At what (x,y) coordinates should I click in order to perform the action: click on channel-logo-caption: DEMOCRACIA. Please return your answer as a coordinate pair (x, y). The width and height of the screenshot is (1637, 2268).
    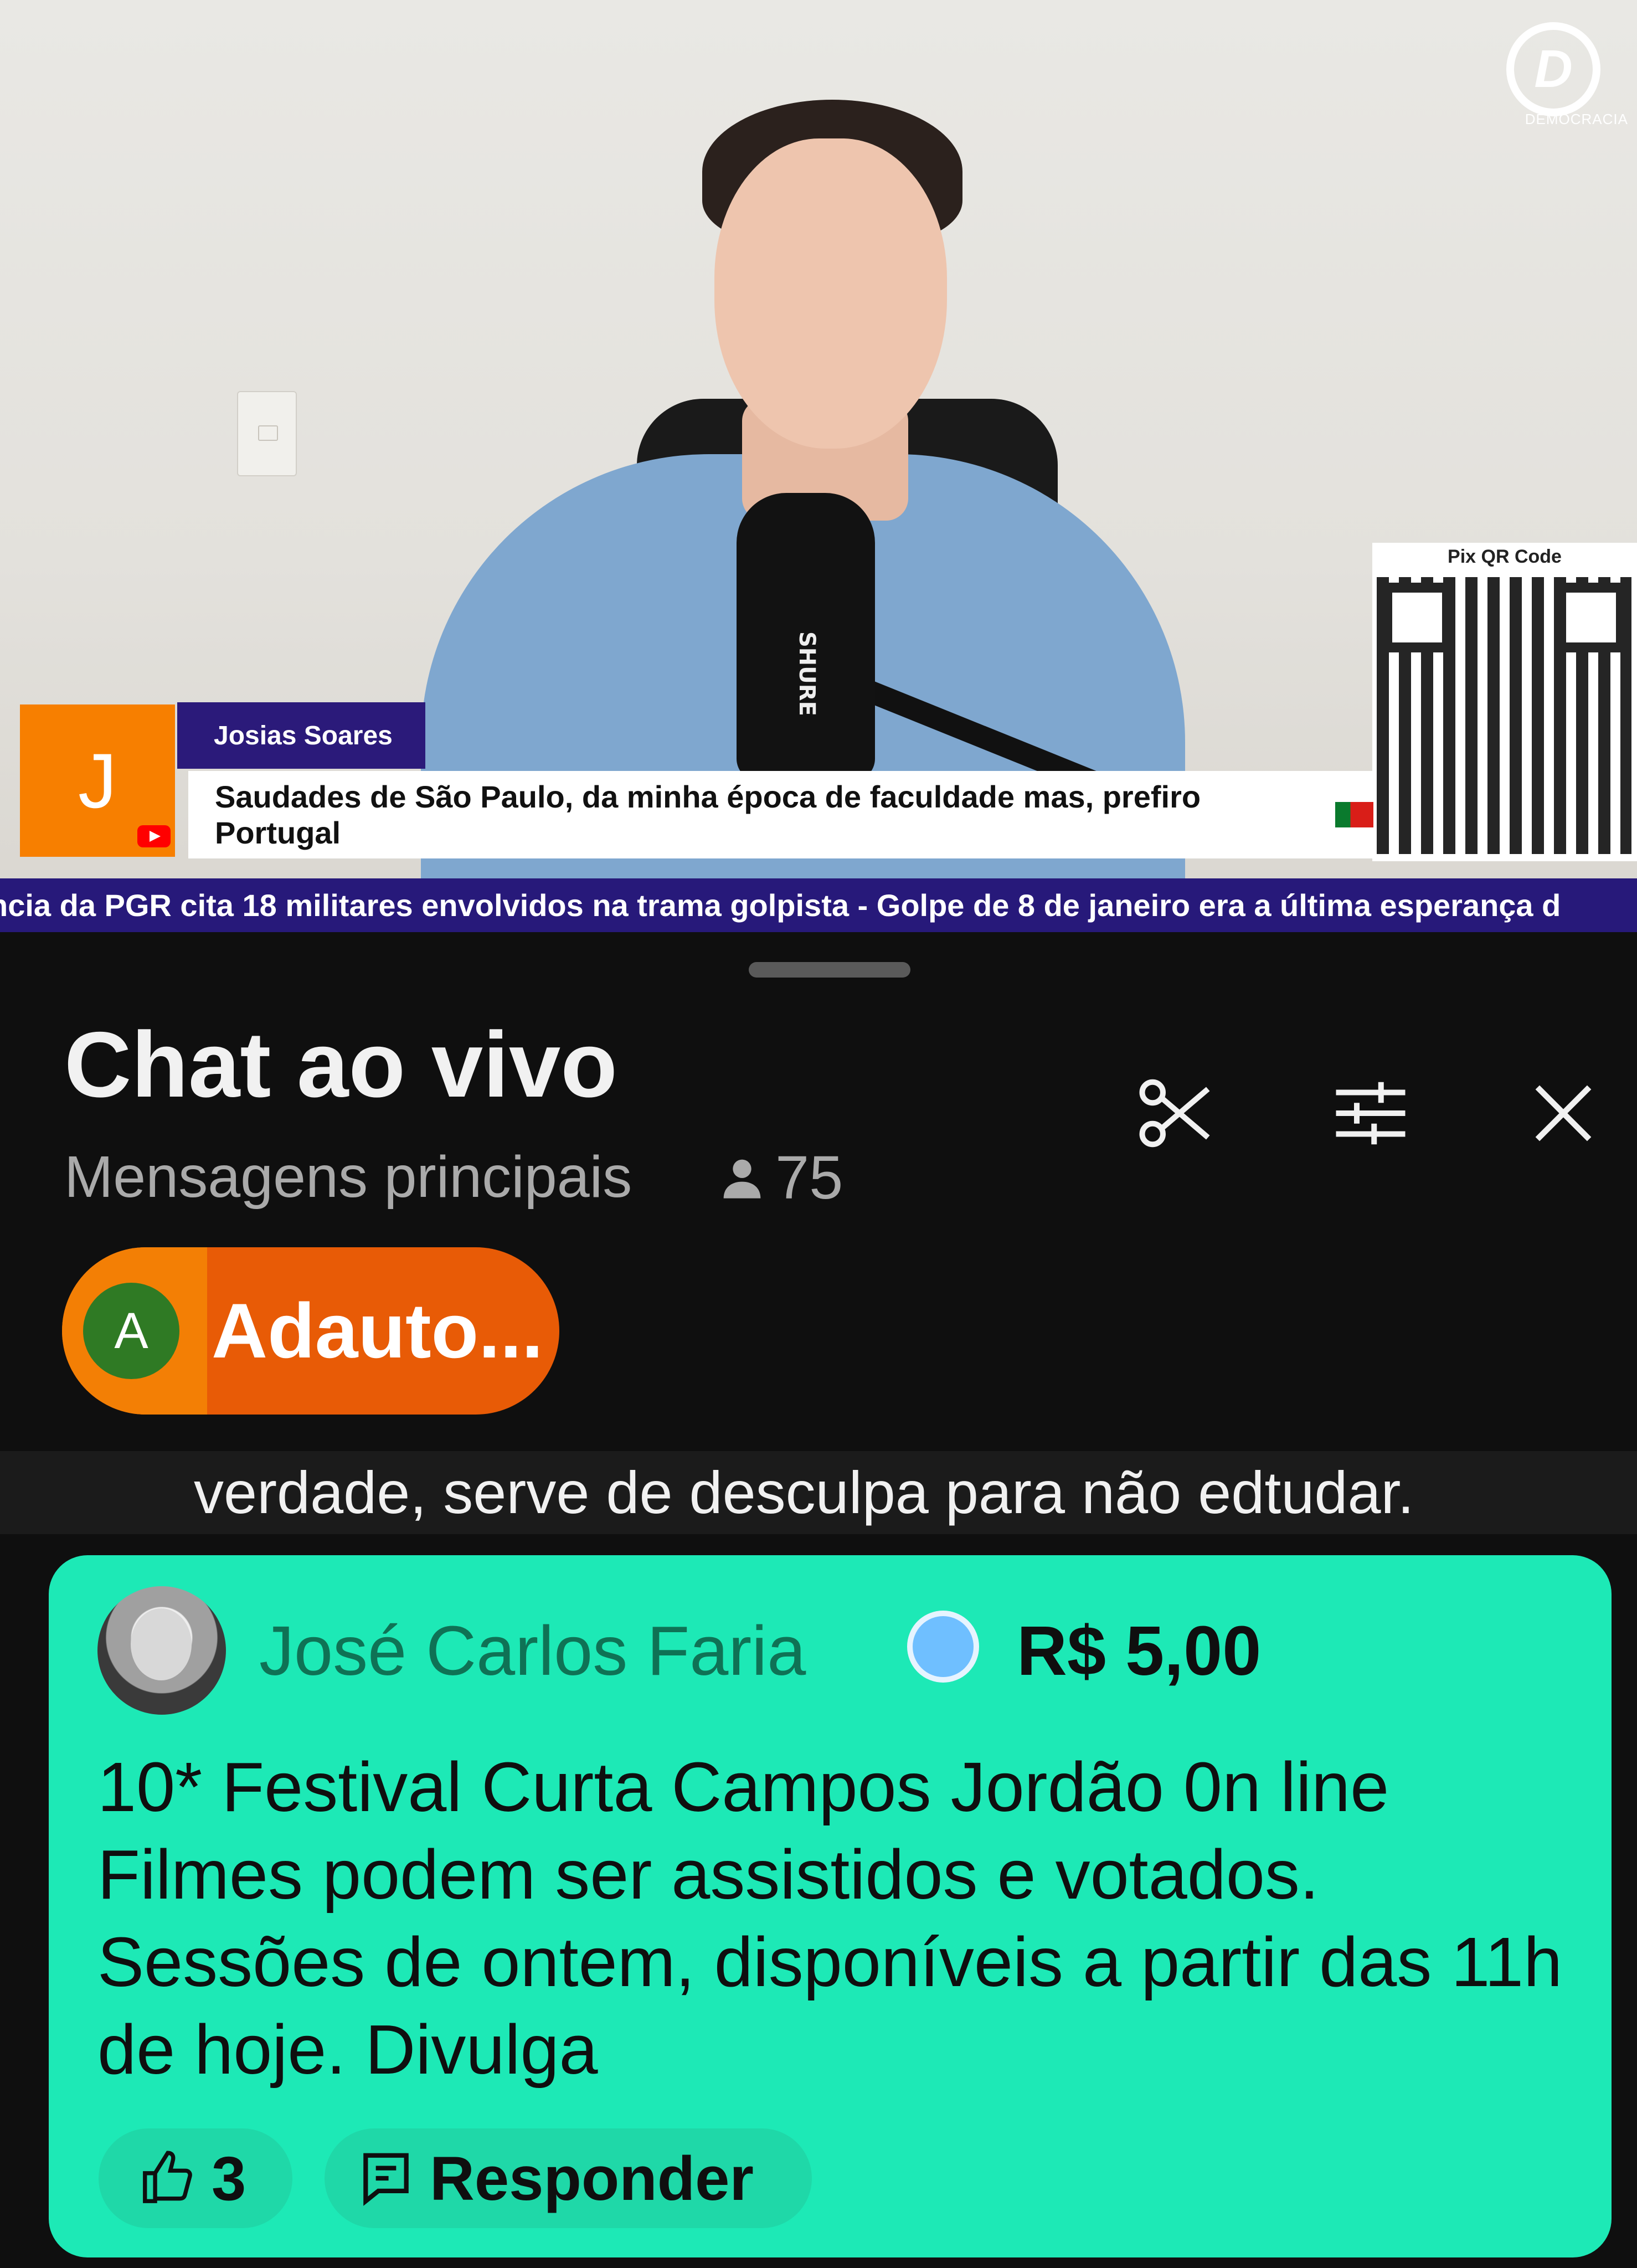
    Looking at the image, I should click on (1577, 119).